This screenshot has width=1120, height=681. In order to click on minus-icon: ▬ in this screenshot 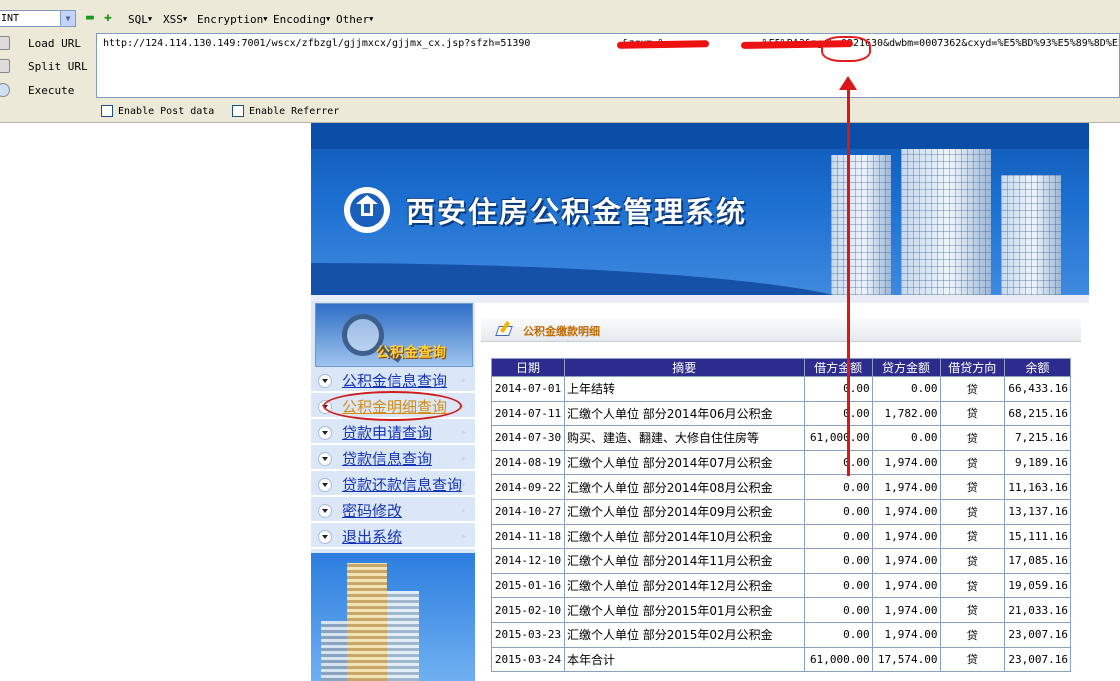, I will do `click(90, 17)`.